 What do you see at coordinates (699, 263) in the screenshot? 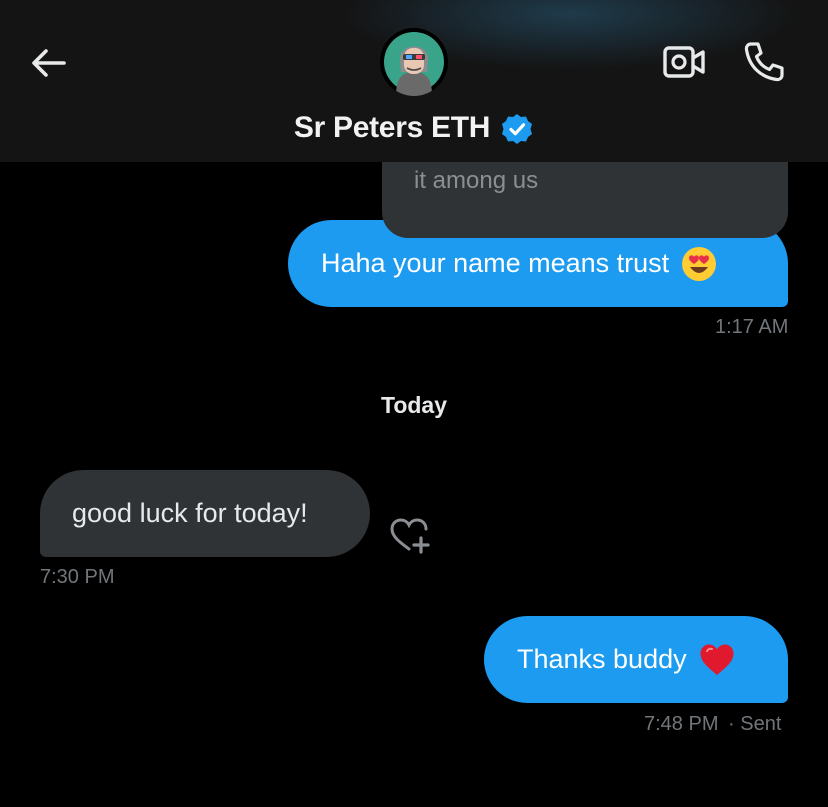
I see `heart-eyes-emoji` at bounding box center [699, 263].